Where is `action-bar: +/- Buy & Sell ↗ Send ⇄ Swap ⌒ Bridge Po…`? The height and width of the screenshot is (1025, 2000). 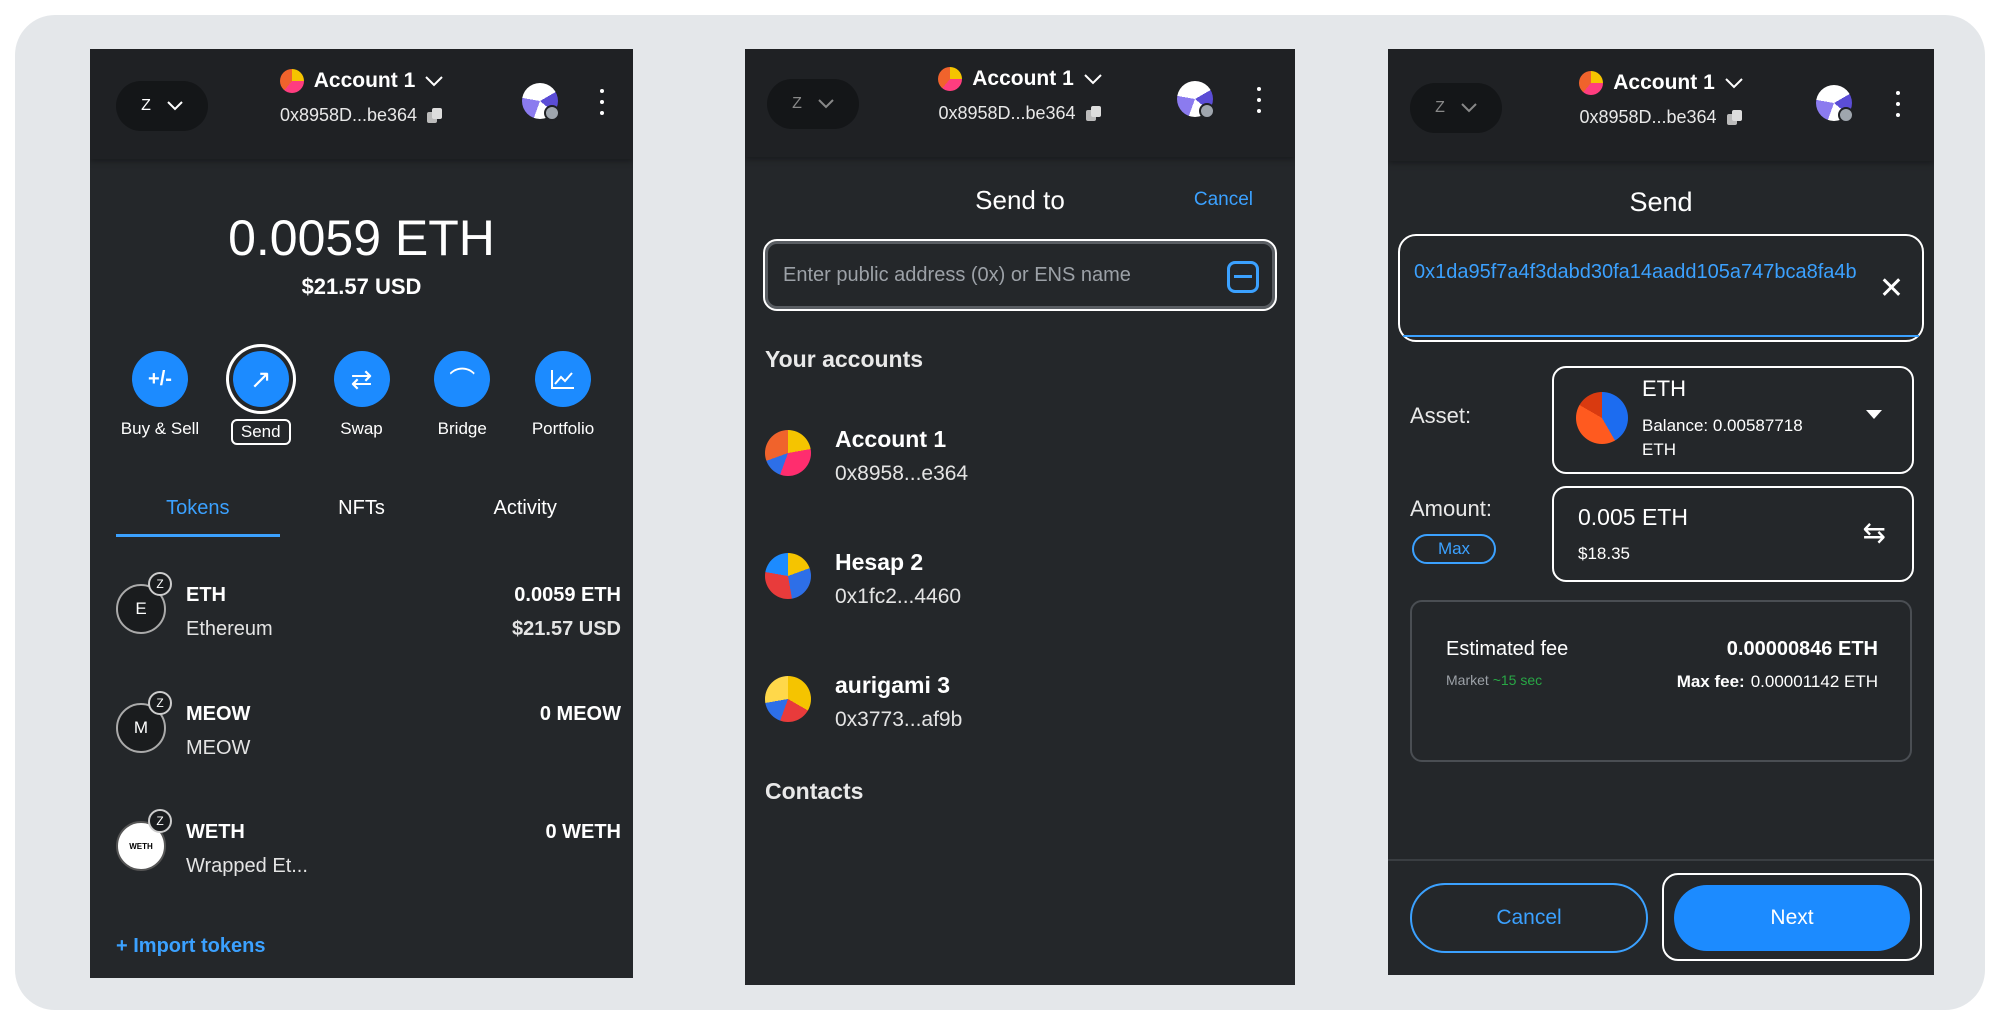
action-bar: +/- Buy & Sell ↗ Send ⇄ Swap ⌒ Bridge Po… is located at coordinates (361, 398).